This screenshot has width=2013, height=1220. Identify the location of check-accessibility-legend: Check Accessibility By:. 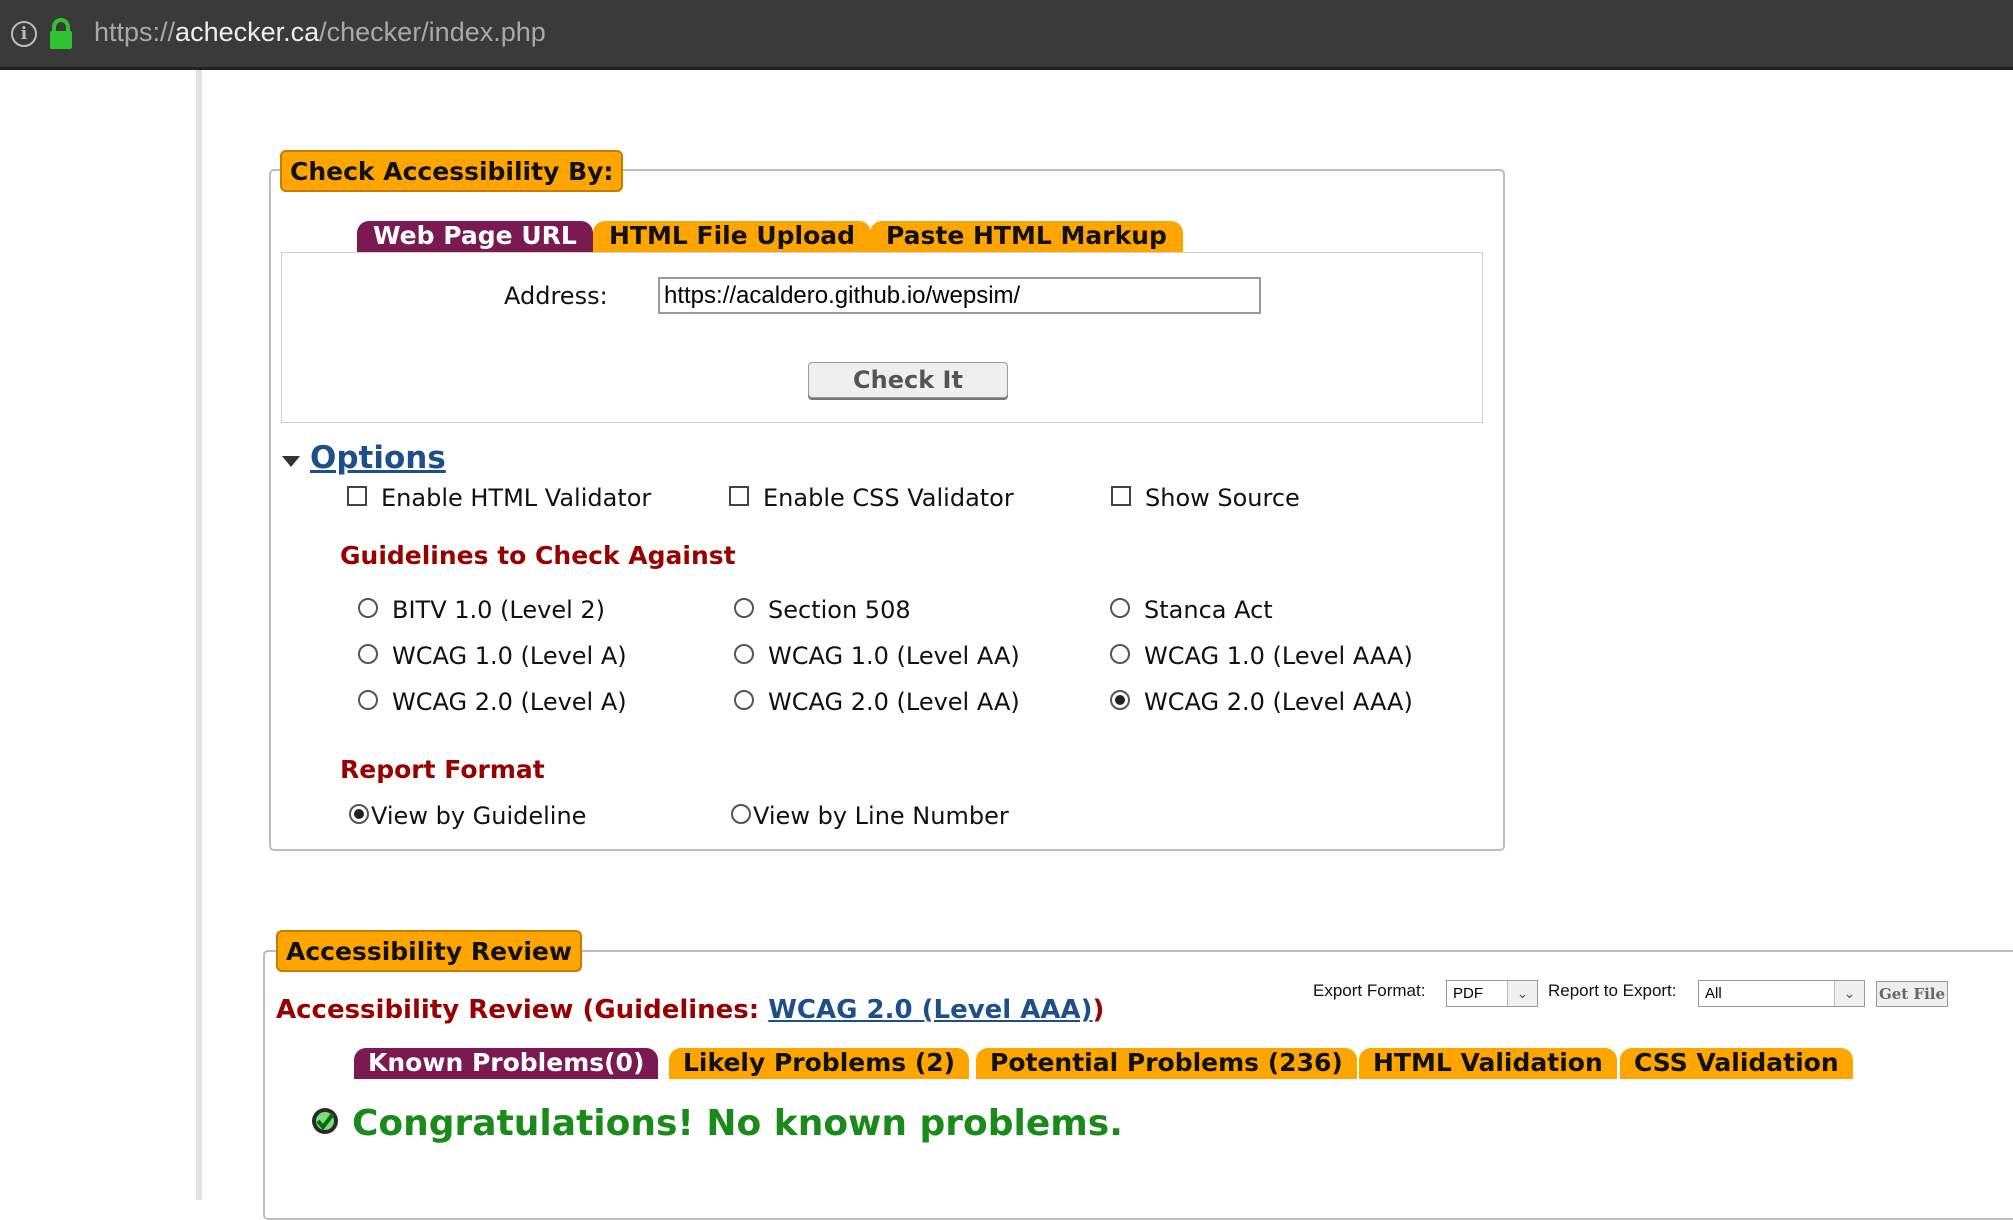
(452, 171).